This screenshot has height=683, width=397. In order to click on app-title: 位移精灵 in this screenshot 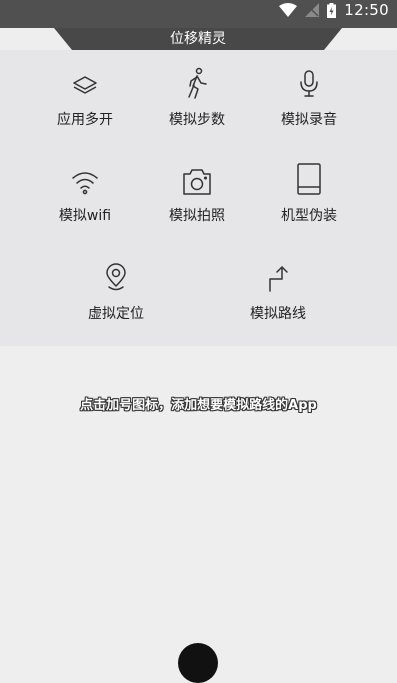, I will do `click(198, 39)`.